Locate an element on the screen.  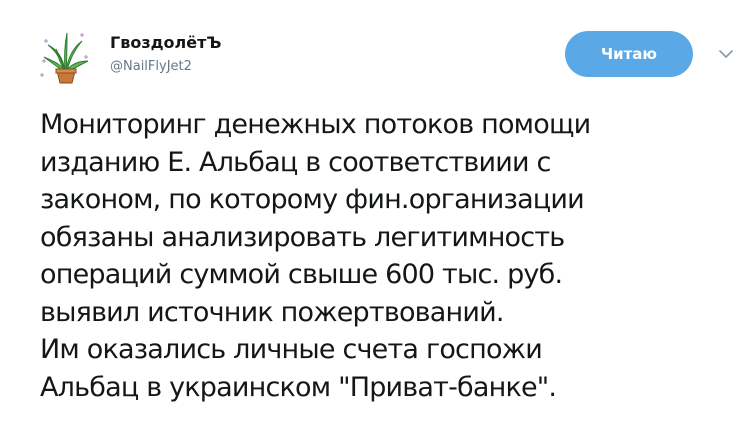
chevron-down-icon is located at coordinates (726, 54).